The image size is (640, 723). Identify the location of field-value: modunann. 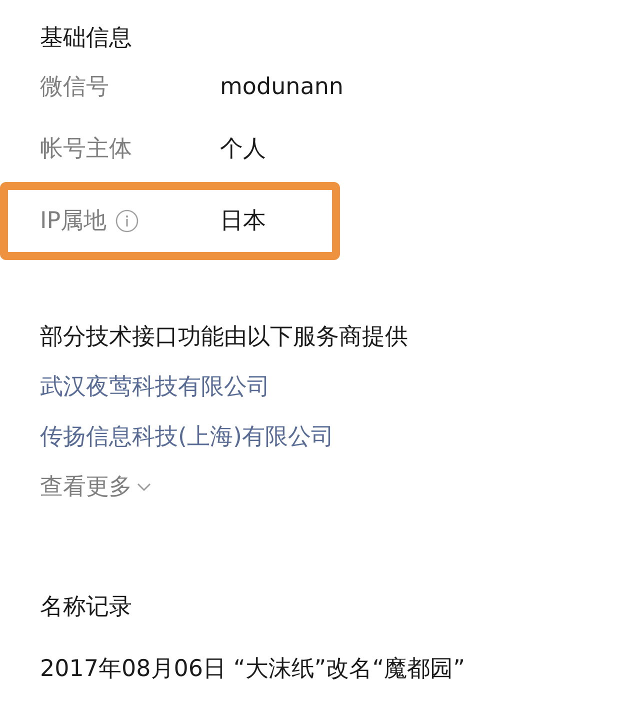
(282, 87).